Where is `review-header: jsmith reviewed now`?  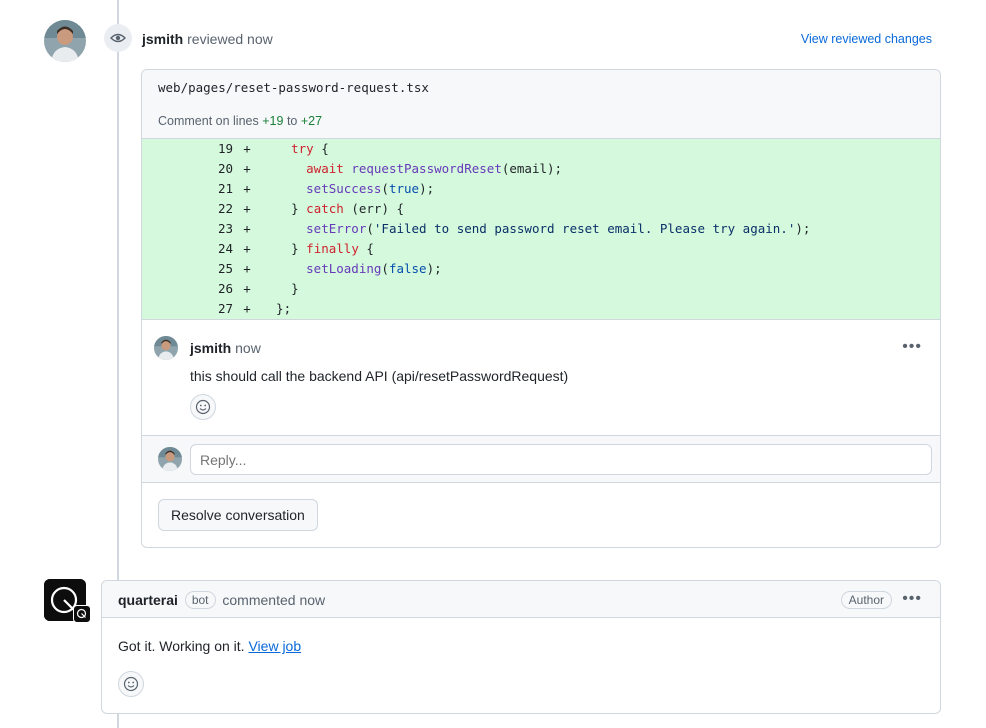
review-header: jsmith reviewed now is located at coordinates (207, 39).